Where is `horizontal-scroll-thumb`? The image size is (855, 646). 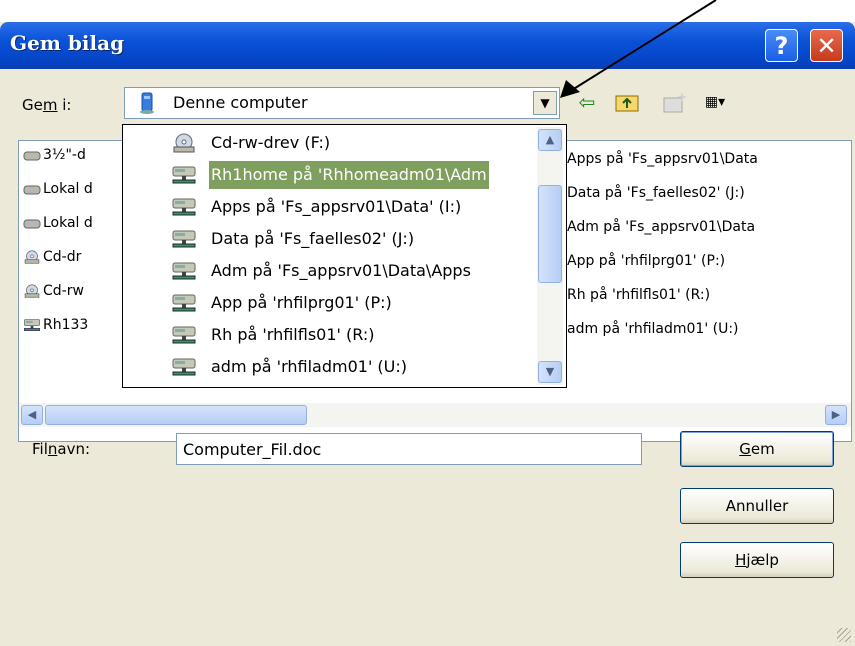 horizontal-scroll-thumb is located at coordinates (176, 415).